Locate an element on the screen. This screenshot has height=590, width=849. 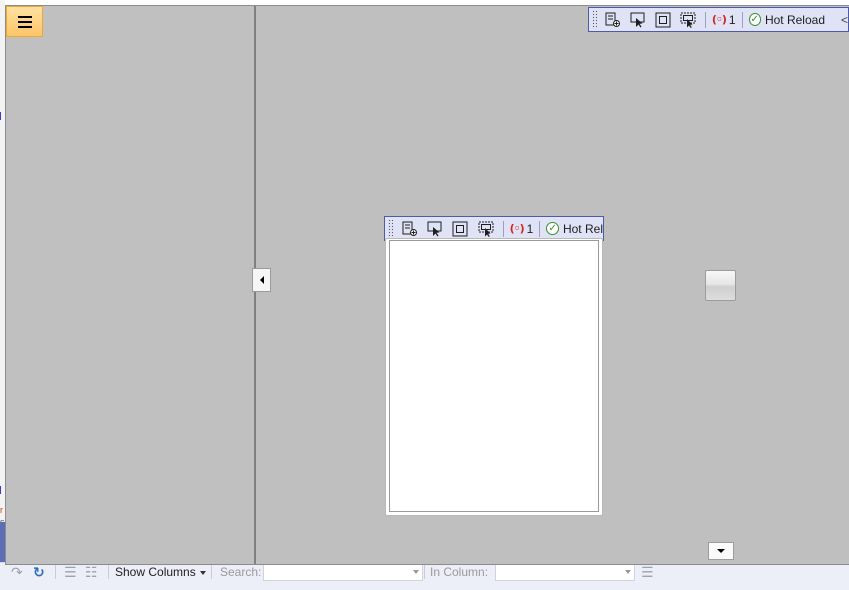
hamburger-menu-button is located at coordinates (24, 21).